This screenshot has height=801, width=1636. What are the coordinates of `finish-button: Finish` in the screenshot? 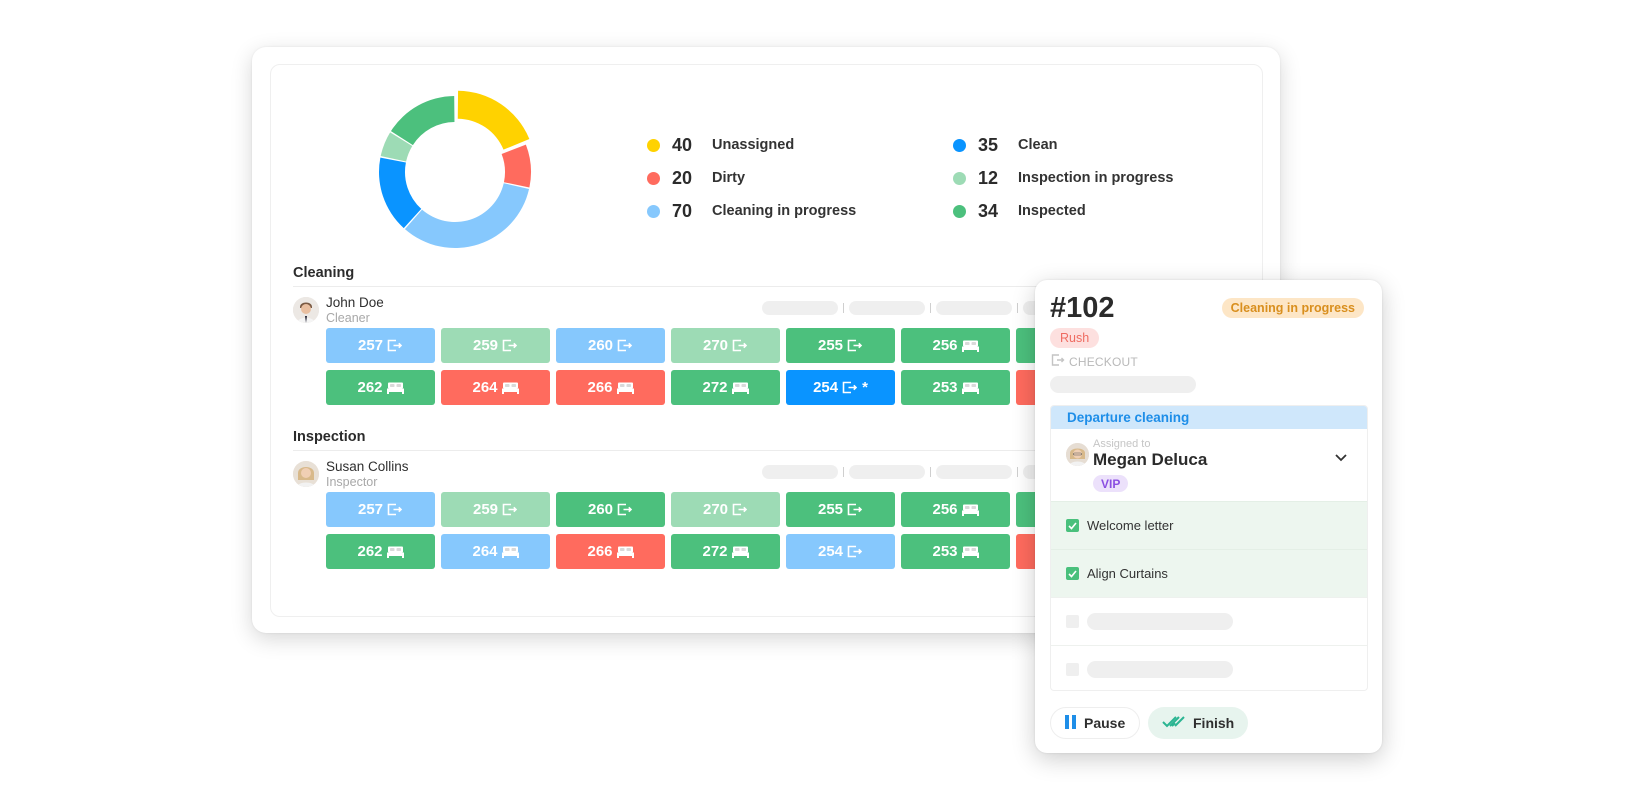 It's located at (1198, 723).